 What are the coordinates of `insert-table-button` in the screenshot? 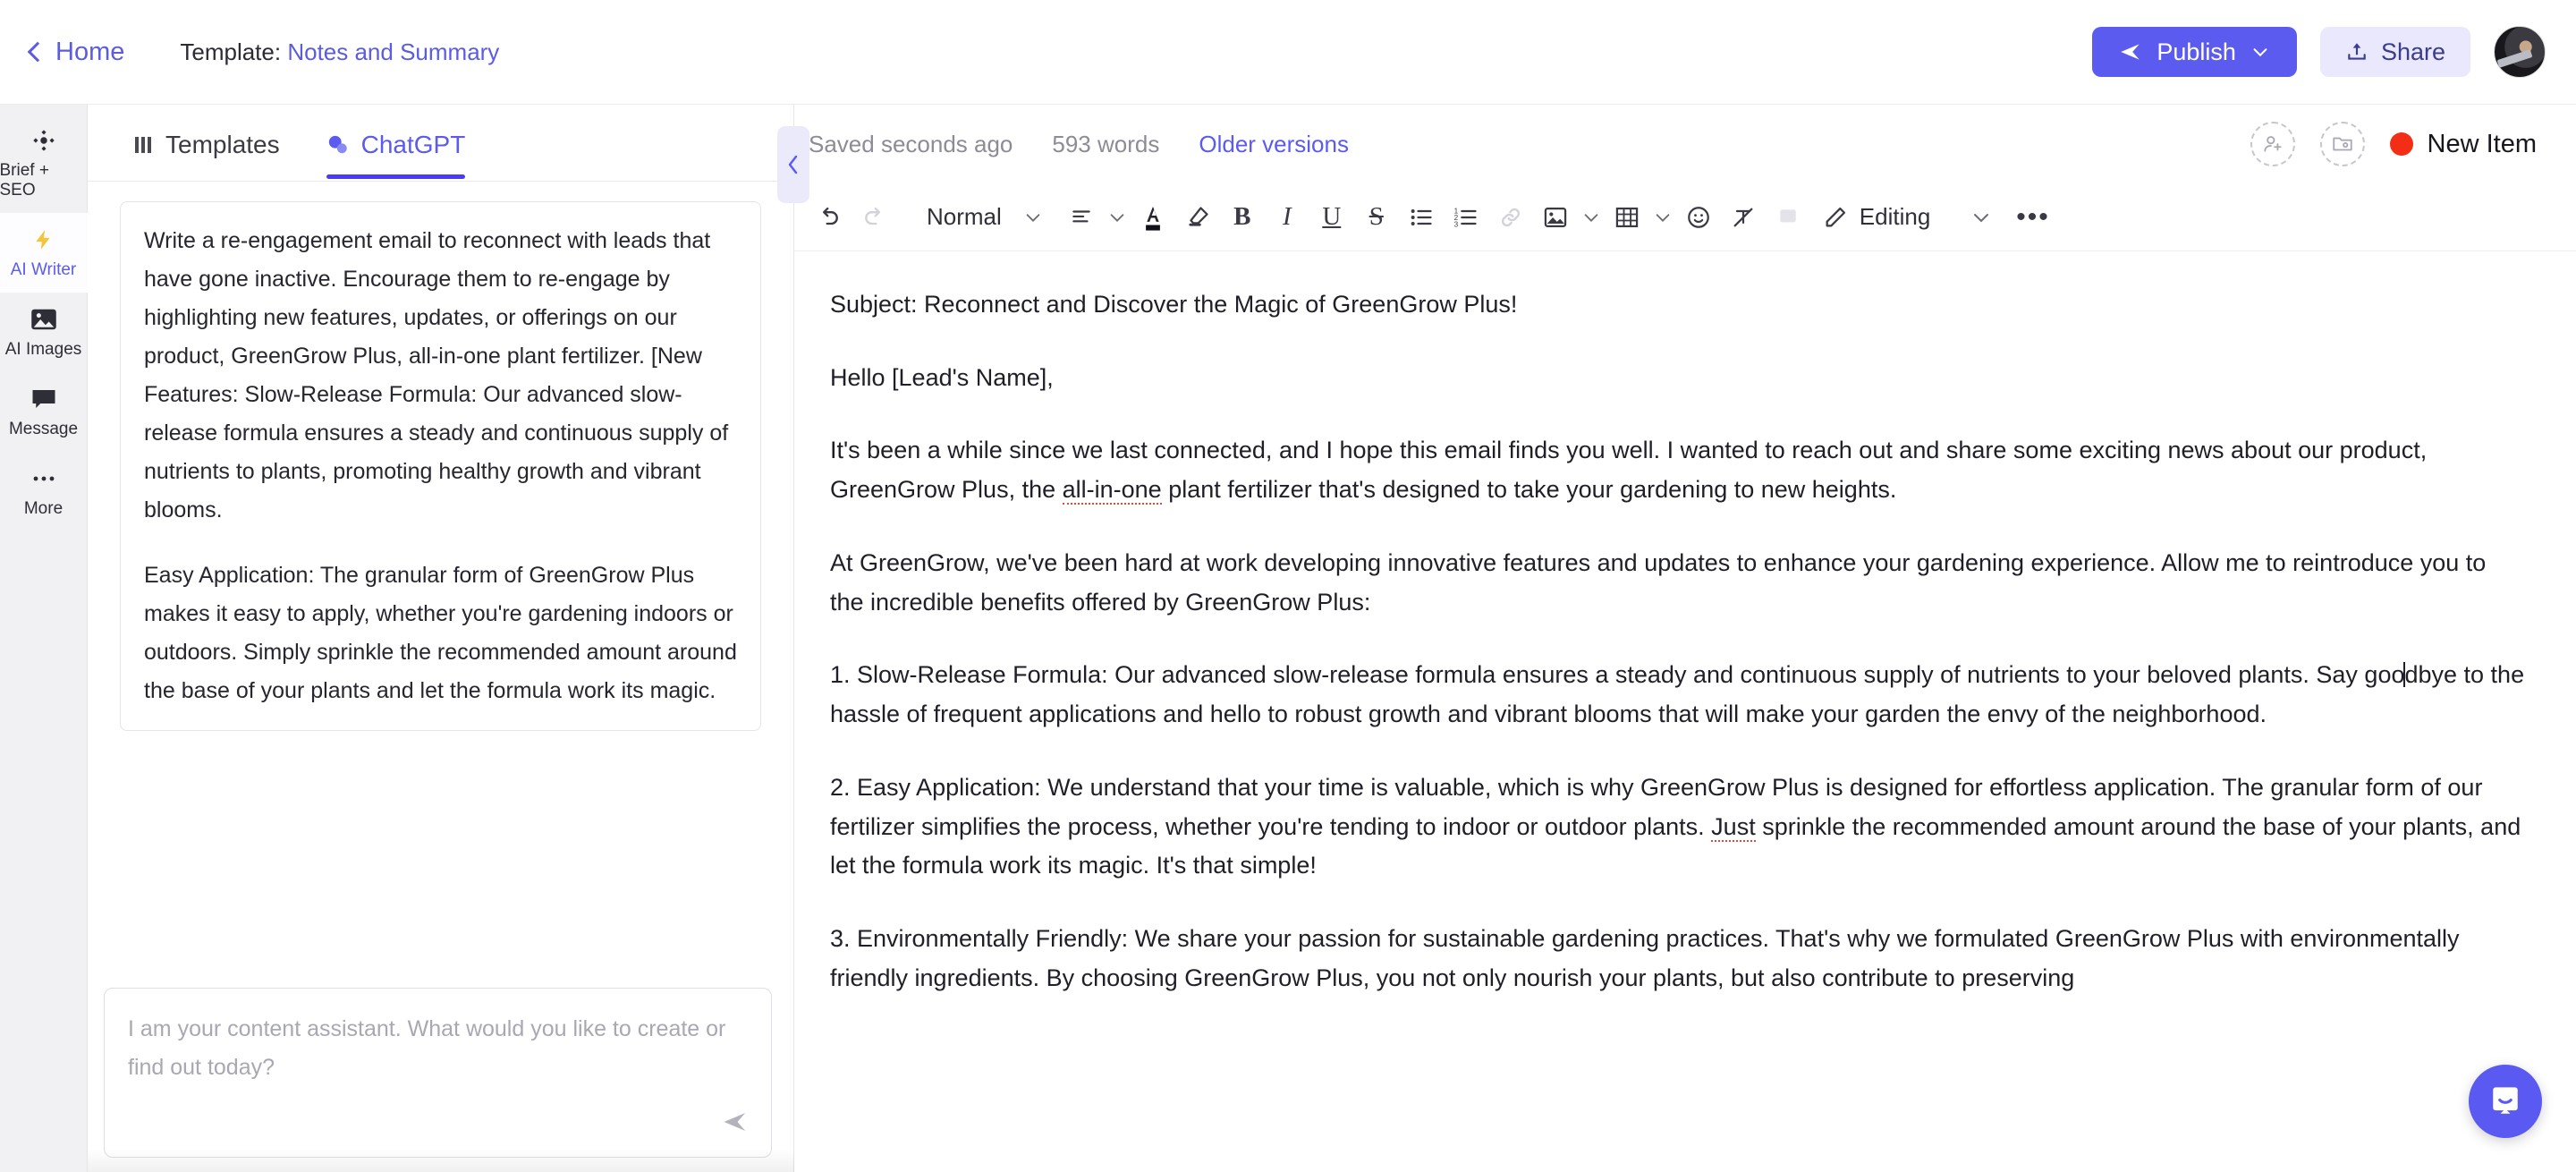 It's located at (1627, 218).